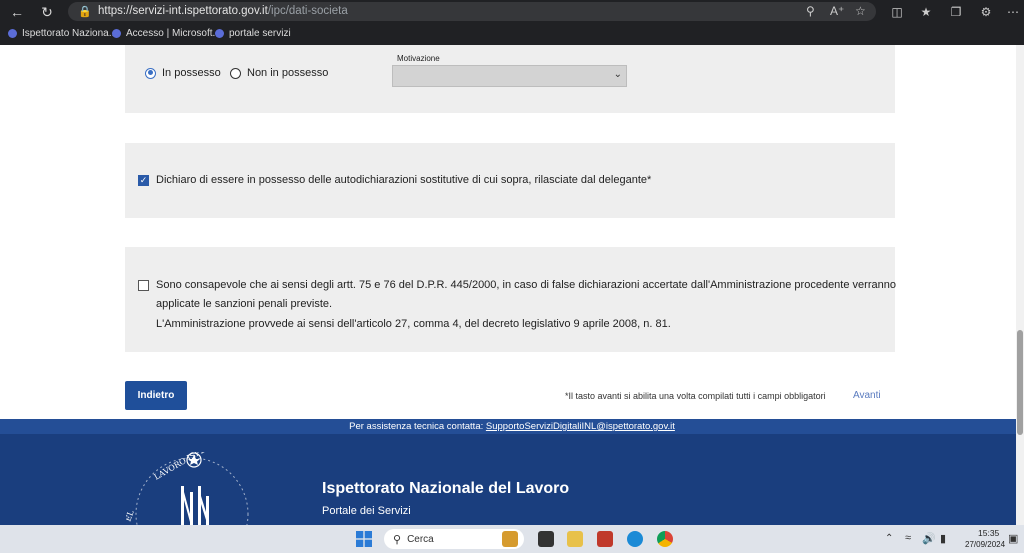 Image resolution: width=1024 pixels, height=553 pixels. What do you see at coordinates (867, 395) in the screenshot?
I see `avanti-button: Avanti` at bounding box center [867, 395].